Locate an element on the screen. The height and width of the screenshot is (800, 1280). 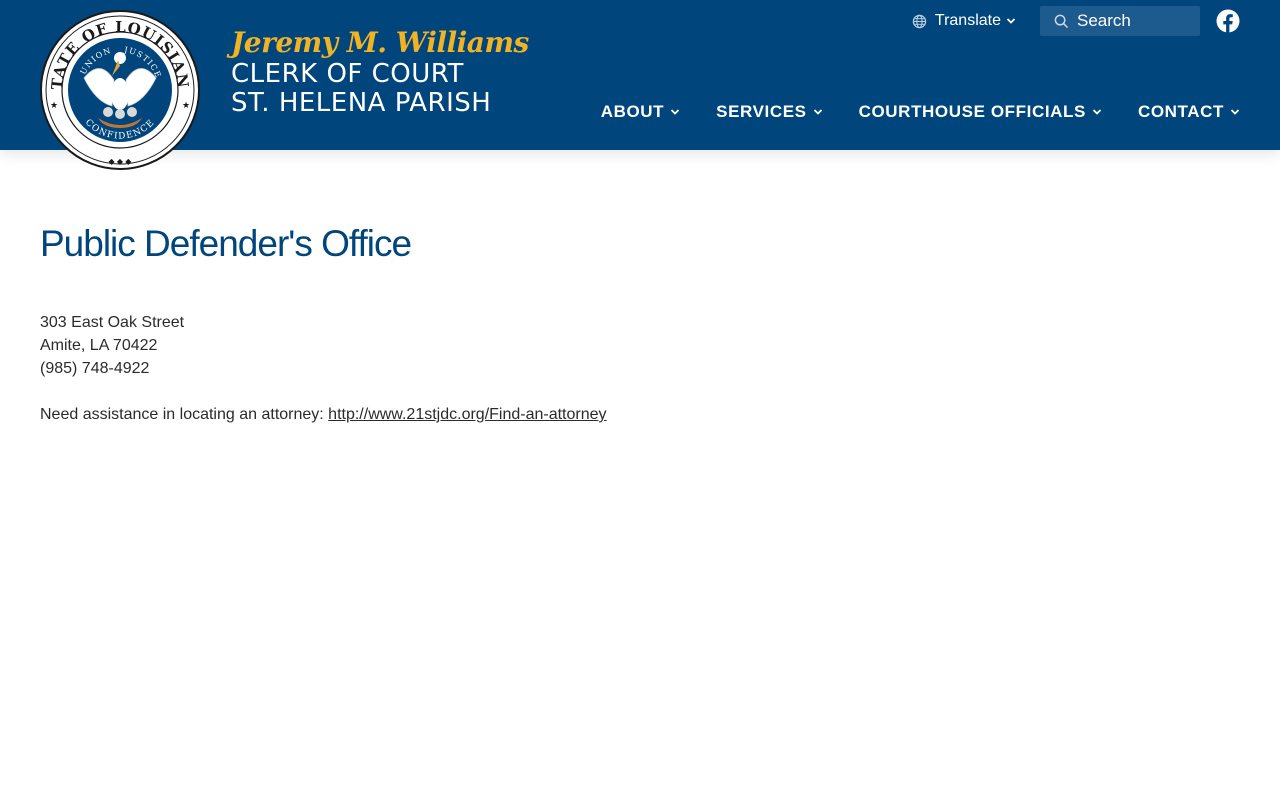
assistance-text: Need assistance in locating an attorney: is located at coordinates (184, 414).